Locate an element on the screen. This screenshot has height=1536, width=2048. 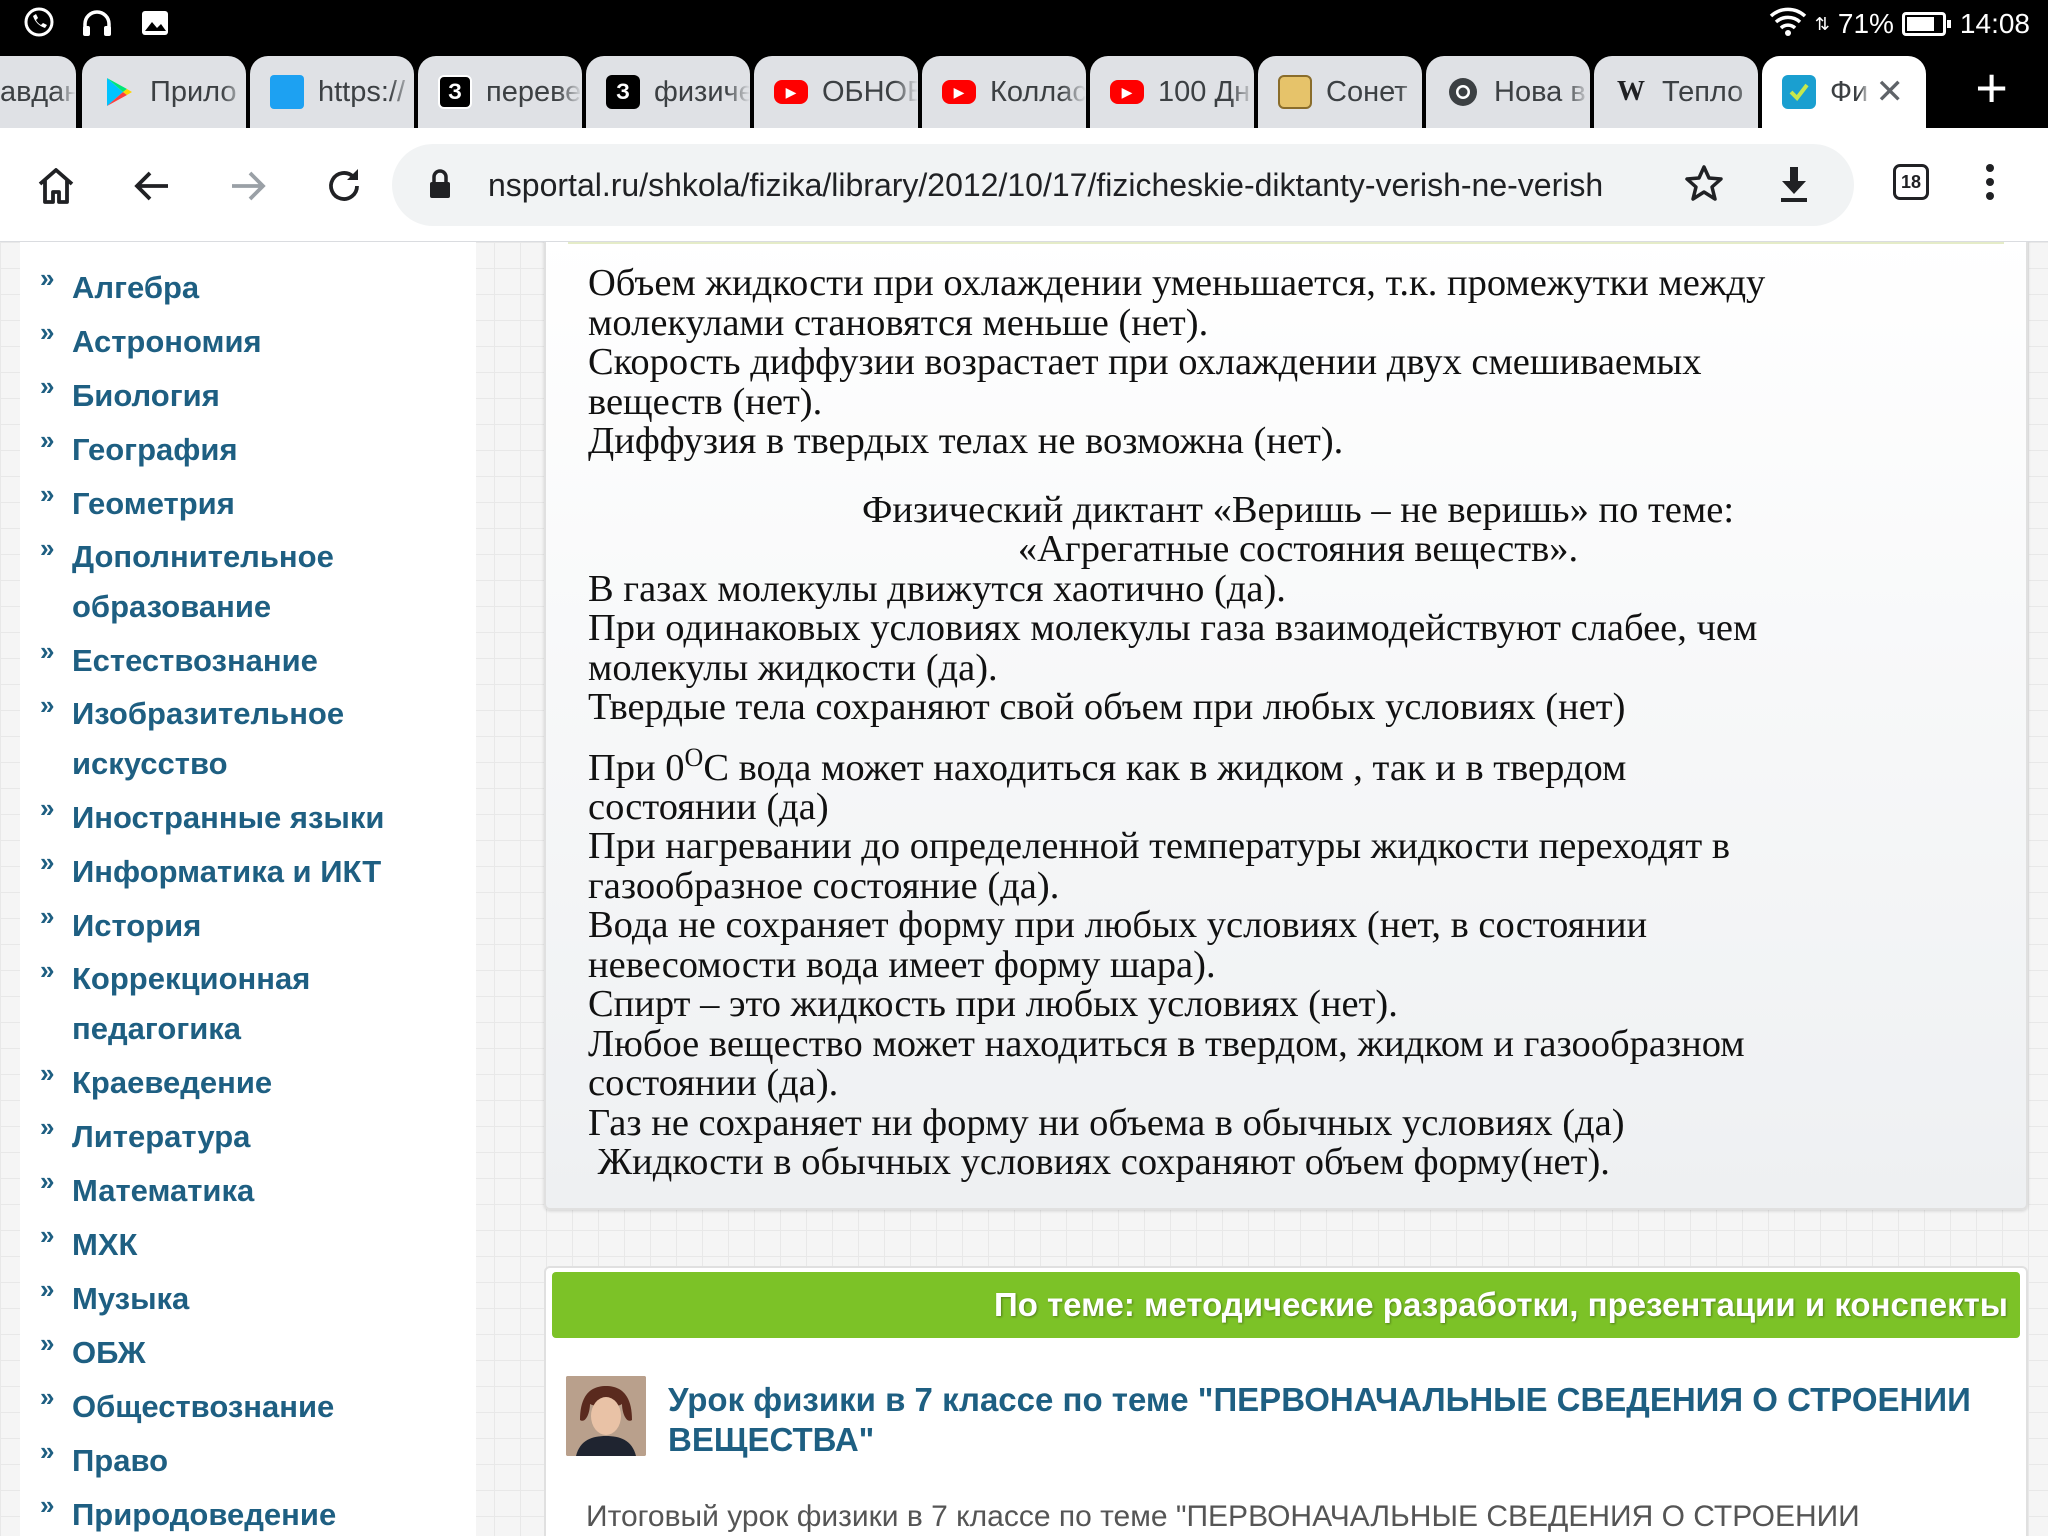
browser-tab: https:// is located at coordinates (332, 92).